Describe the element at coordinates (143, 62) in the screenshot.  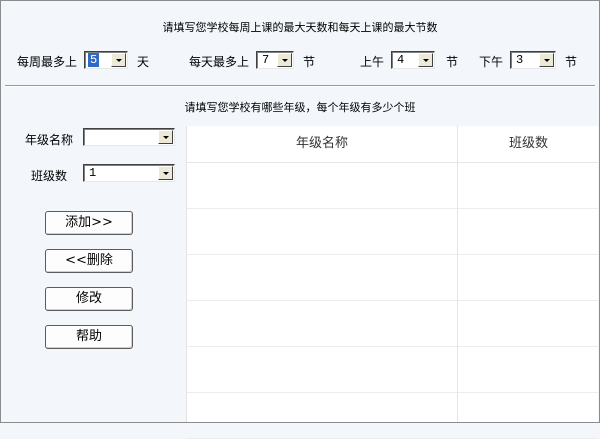
I see `week-unit: 天` at that location.